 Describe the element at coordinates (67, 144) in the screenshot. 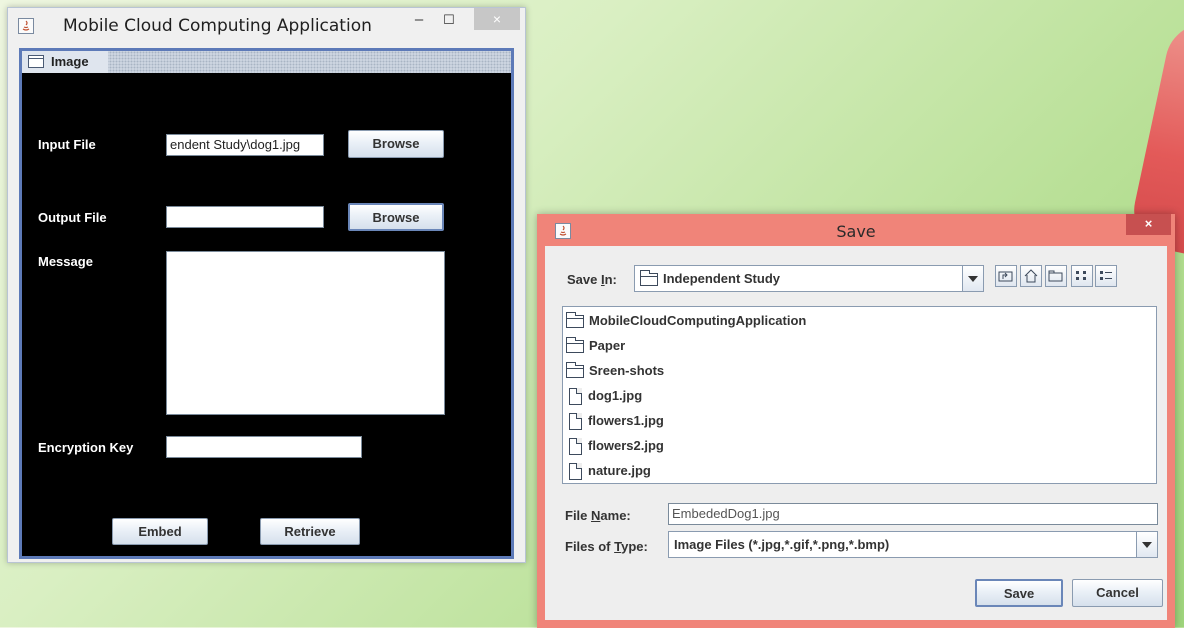

I see `input-file-label: Input File` at that location.